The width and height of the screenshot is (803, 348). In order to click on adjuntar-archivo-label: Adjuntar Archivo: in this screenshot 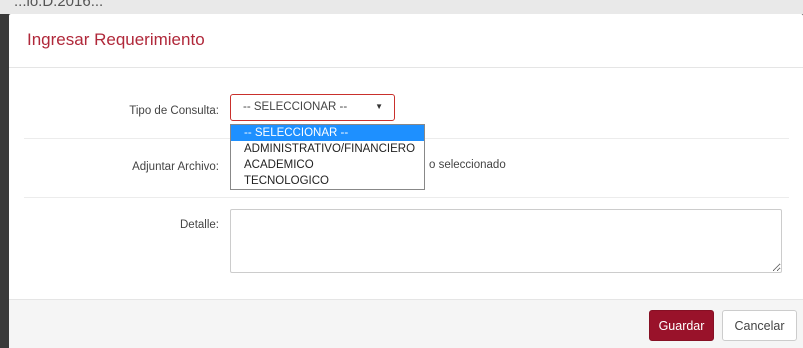, I will do `click(175, 167)`.